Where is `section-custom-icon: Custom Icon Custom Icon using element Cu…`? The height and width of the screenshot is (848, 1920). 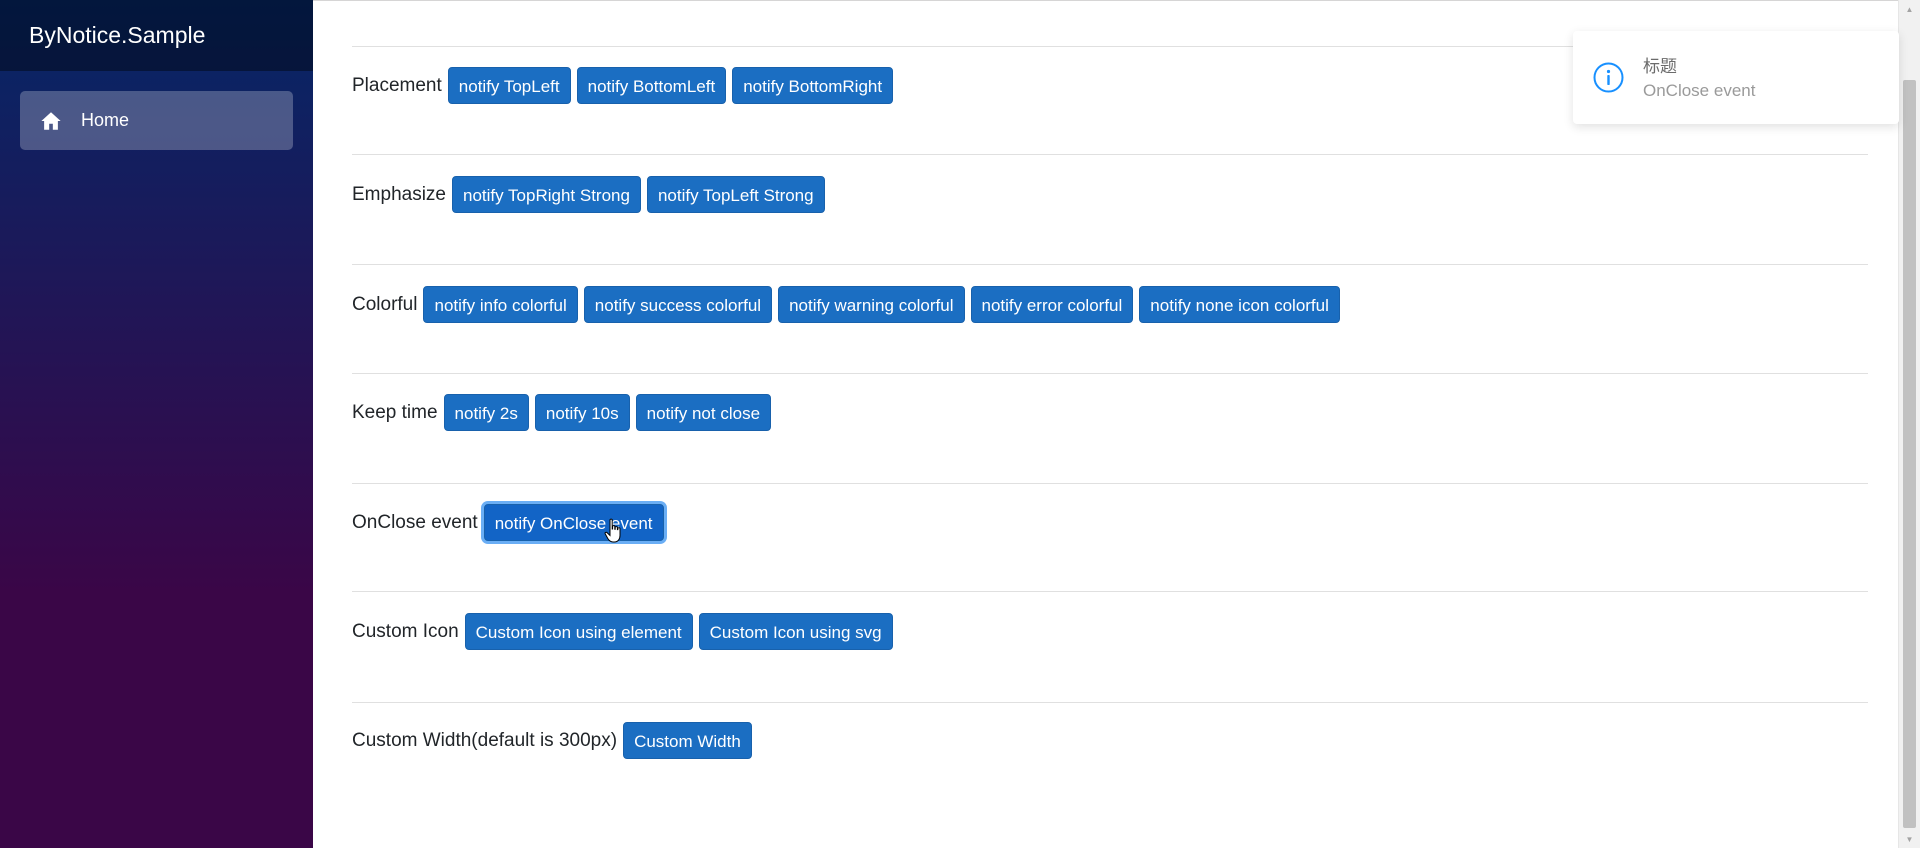 section-custom-icon: Custom Icon Custom Icon using element Cu… is located at coordinates (1110, 631).